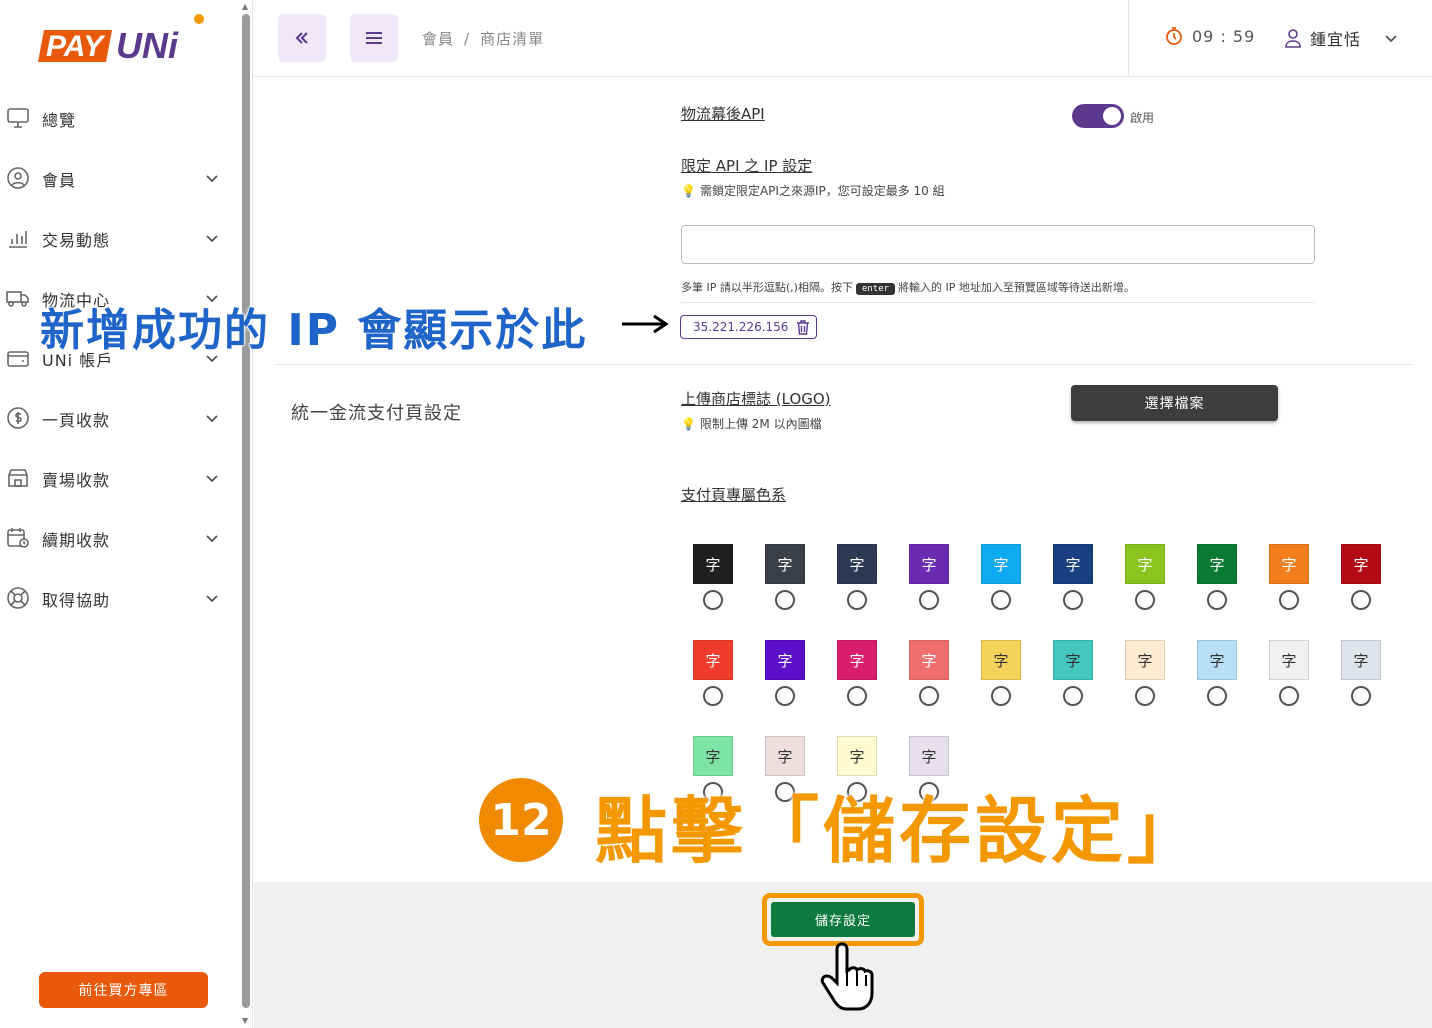 This screenshot has height=1028, width=1432. Describe the element at coordinates (376, 413) in the screenshot. I see `section-title-payment-page: 統一金流支付頁設定` at that location.